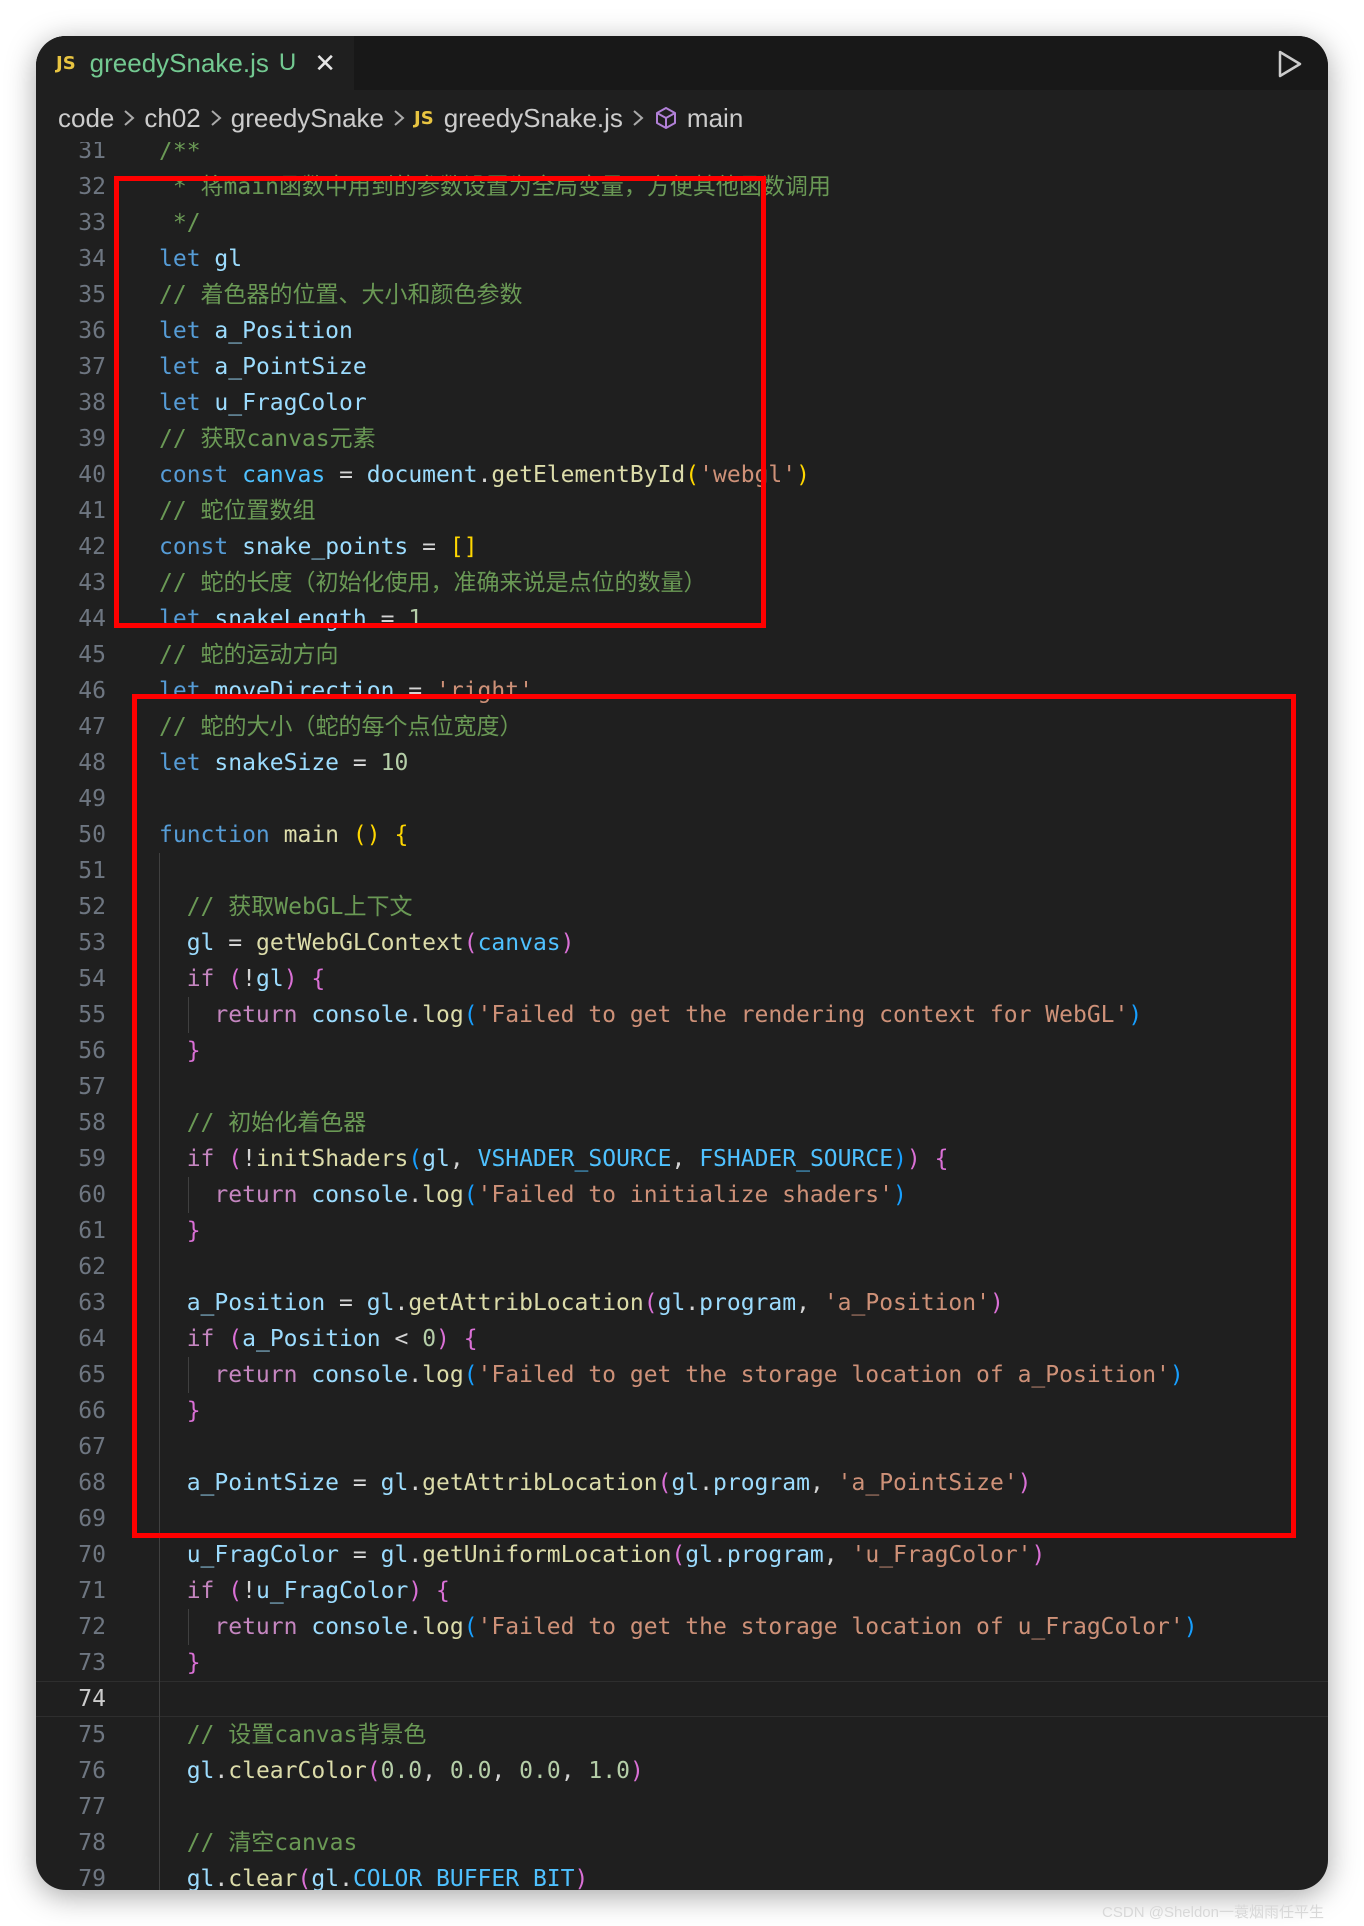 The width and height of the screenshot is (1364, 1926). What do you see at coordinates (682, 367) in the screenshot?
I see `code-line: 37 let a_PointSize` at bounding box center [682, 367].